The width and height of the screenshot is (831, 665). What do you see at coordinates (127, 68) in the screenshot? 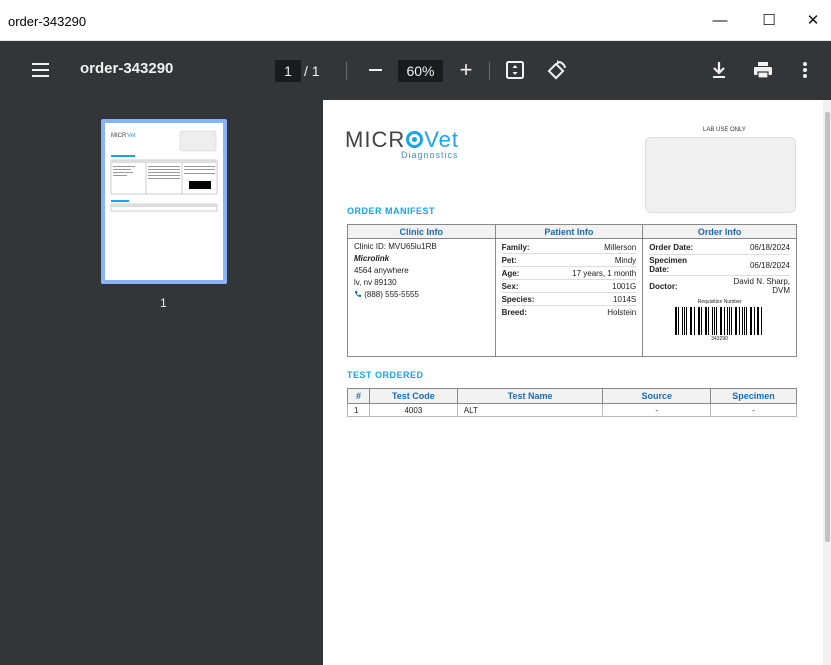
I see `document-title: order-343290` at bounding box center [127, 68].